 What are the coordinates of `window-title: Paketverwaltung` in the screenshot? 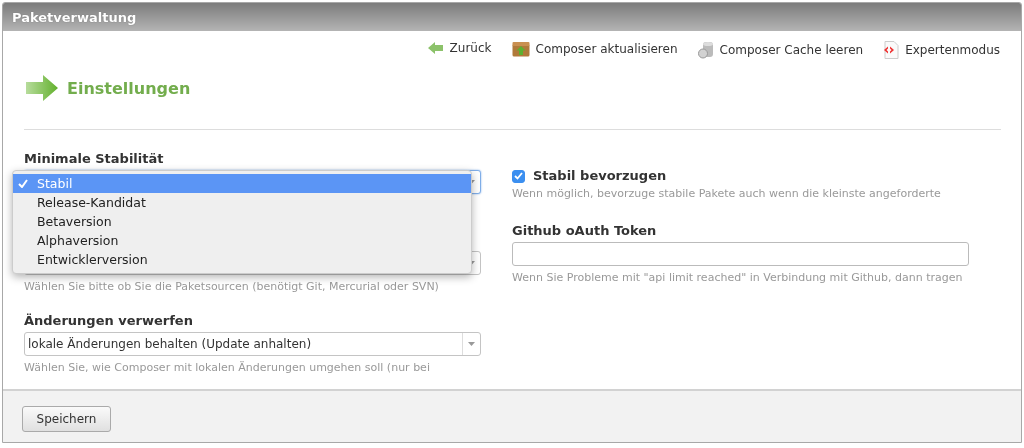 It's located at (74, 17).